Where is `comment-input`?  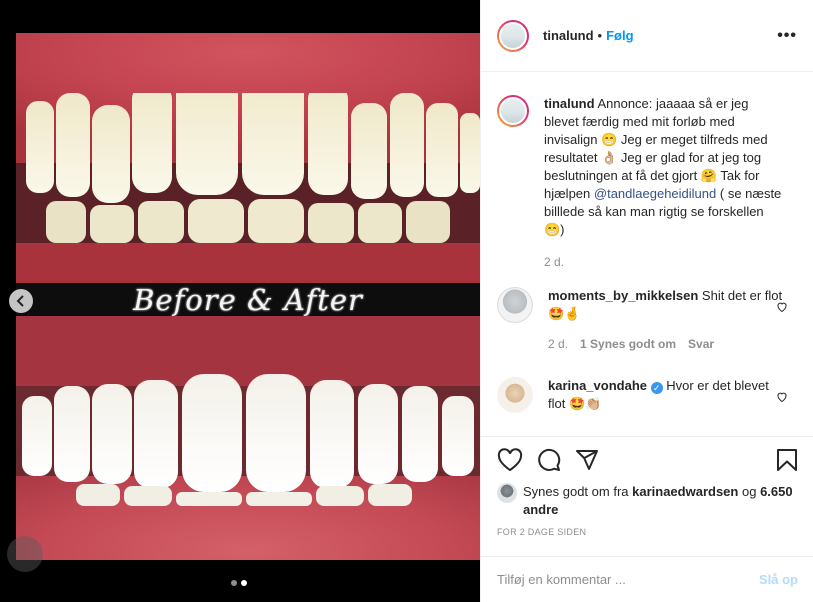
comment-input is located at coordinates (628, 579).